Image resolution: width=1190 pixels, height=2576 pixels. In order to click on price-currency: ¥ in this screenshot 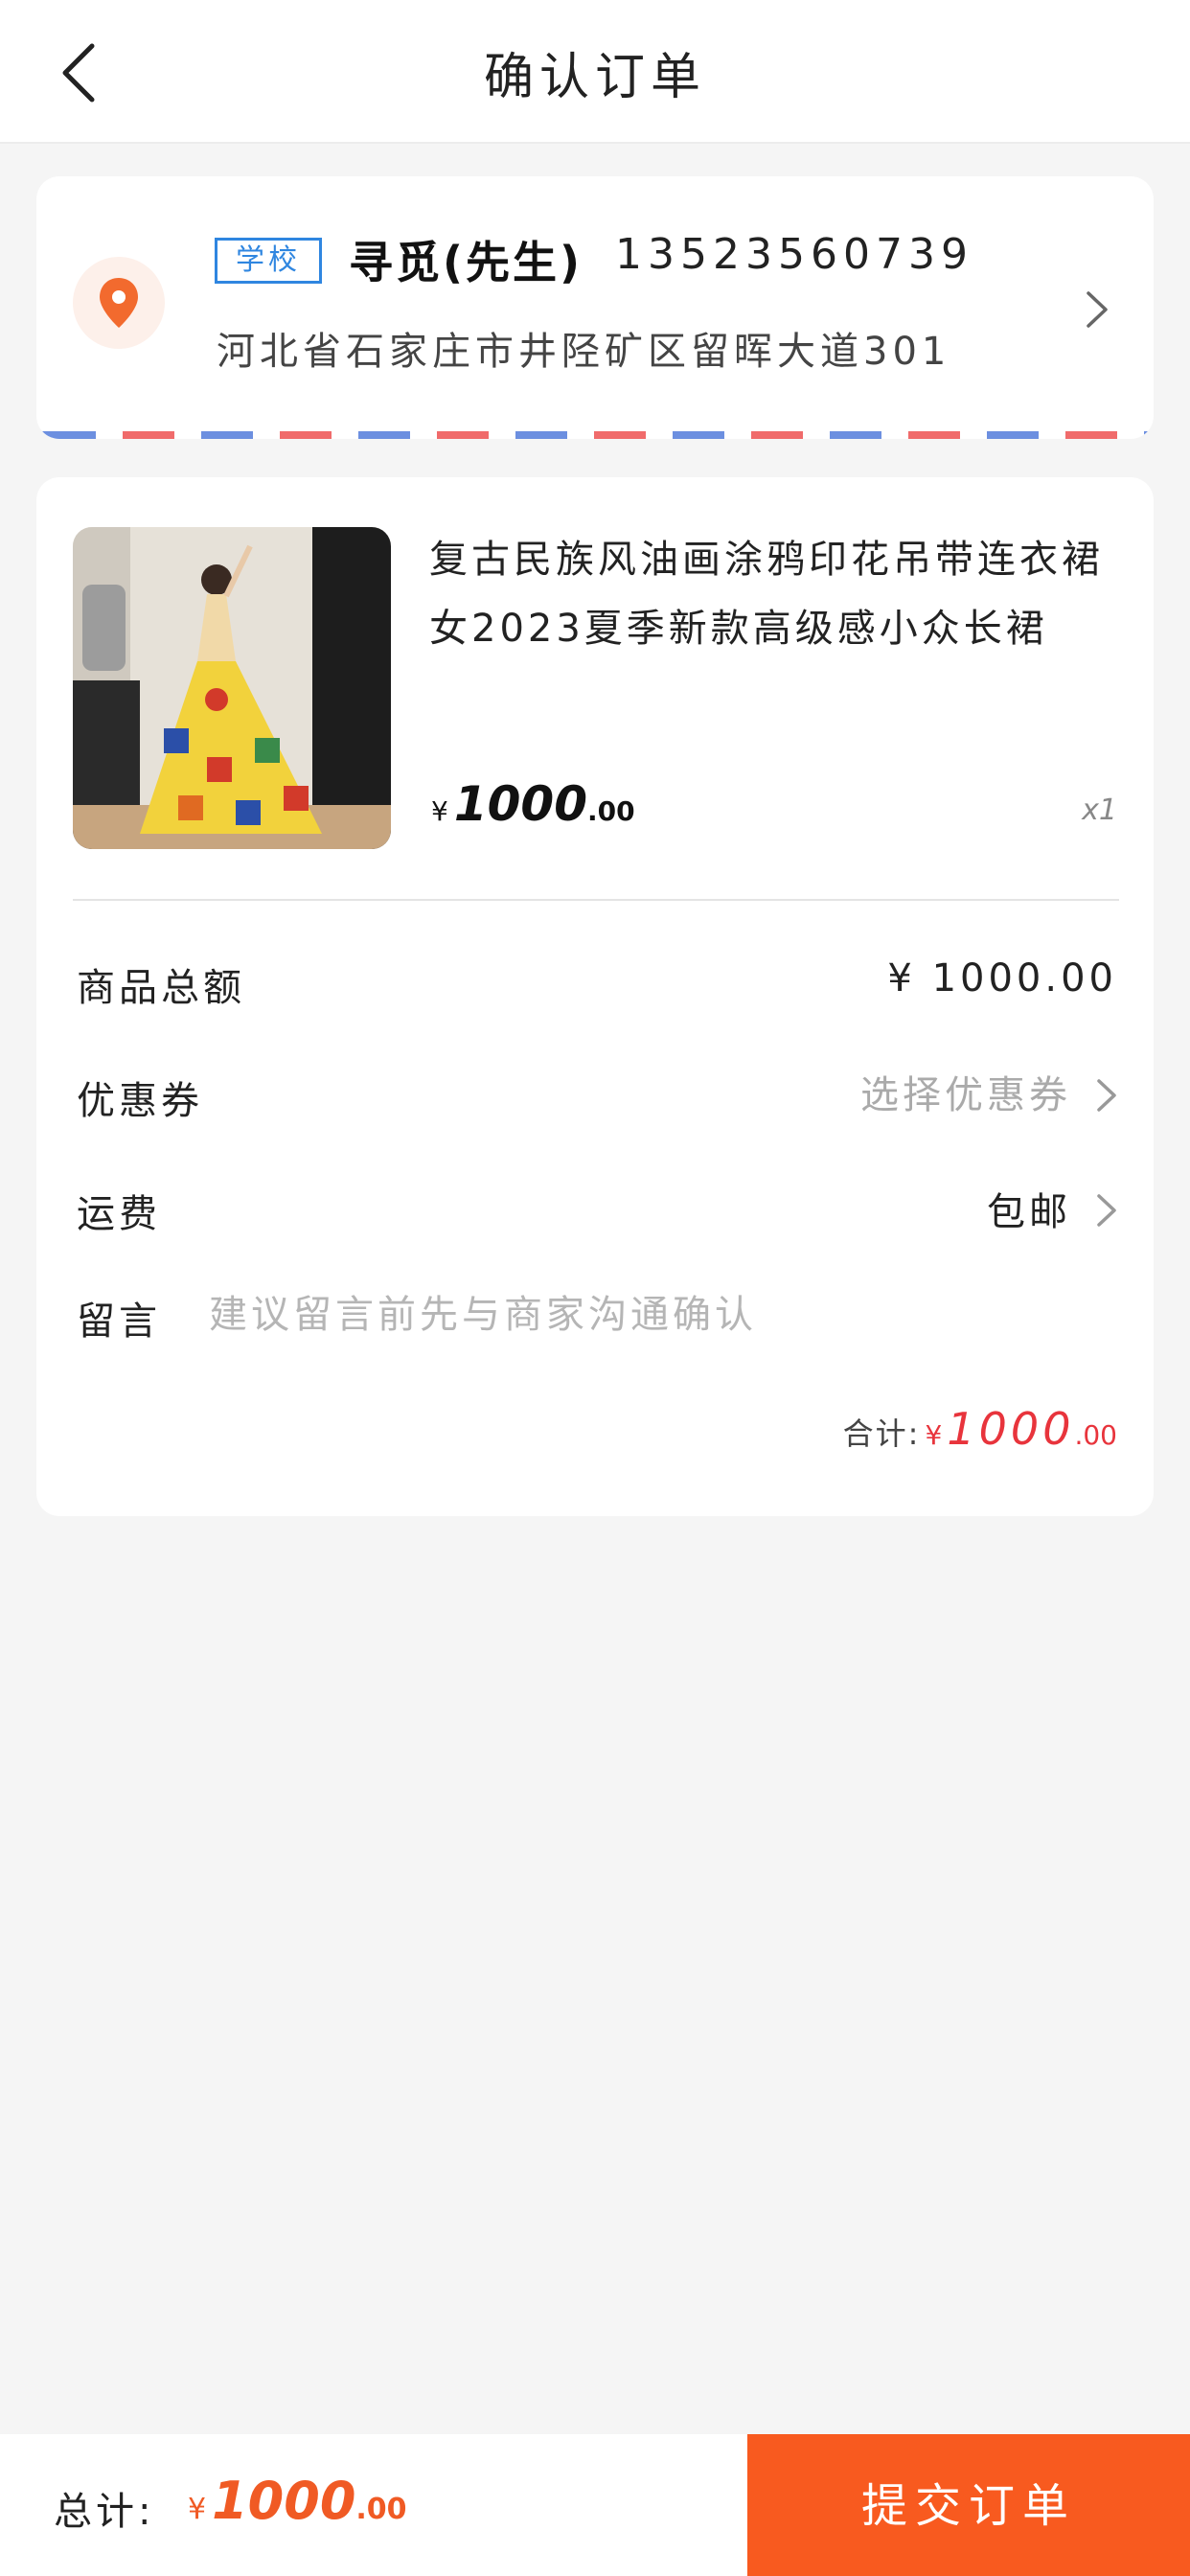, I will do `click(440, 811)`.